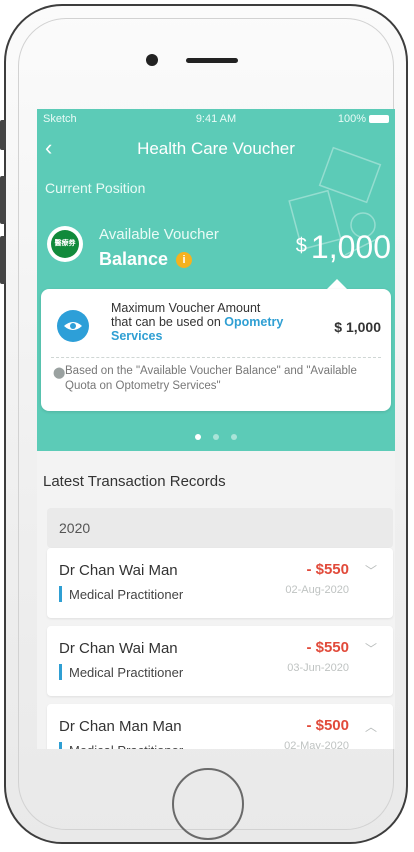 This screenshot has height=852, width=414. I want to click on balance-label-text: Balance, so click(134, 259).